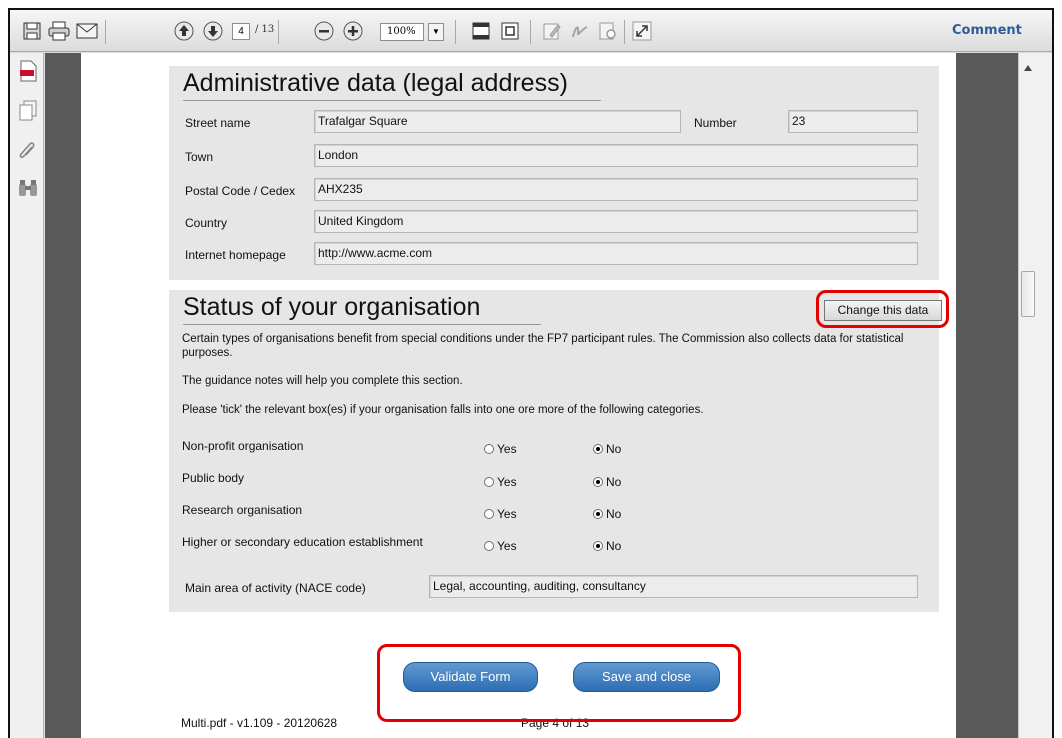 Image resolution: width=1062 pixels, height=738 pixels. I want to click on attachment-icon, so click(28, 154).